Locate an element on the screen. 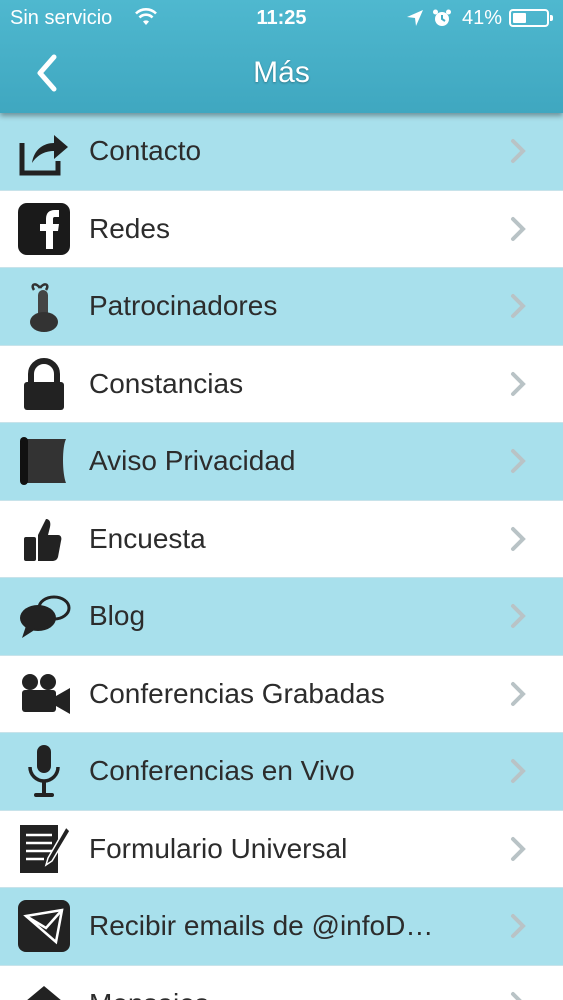  menu-item-formulario-universal: Formulario Universal is located at coordinates (281, 849).